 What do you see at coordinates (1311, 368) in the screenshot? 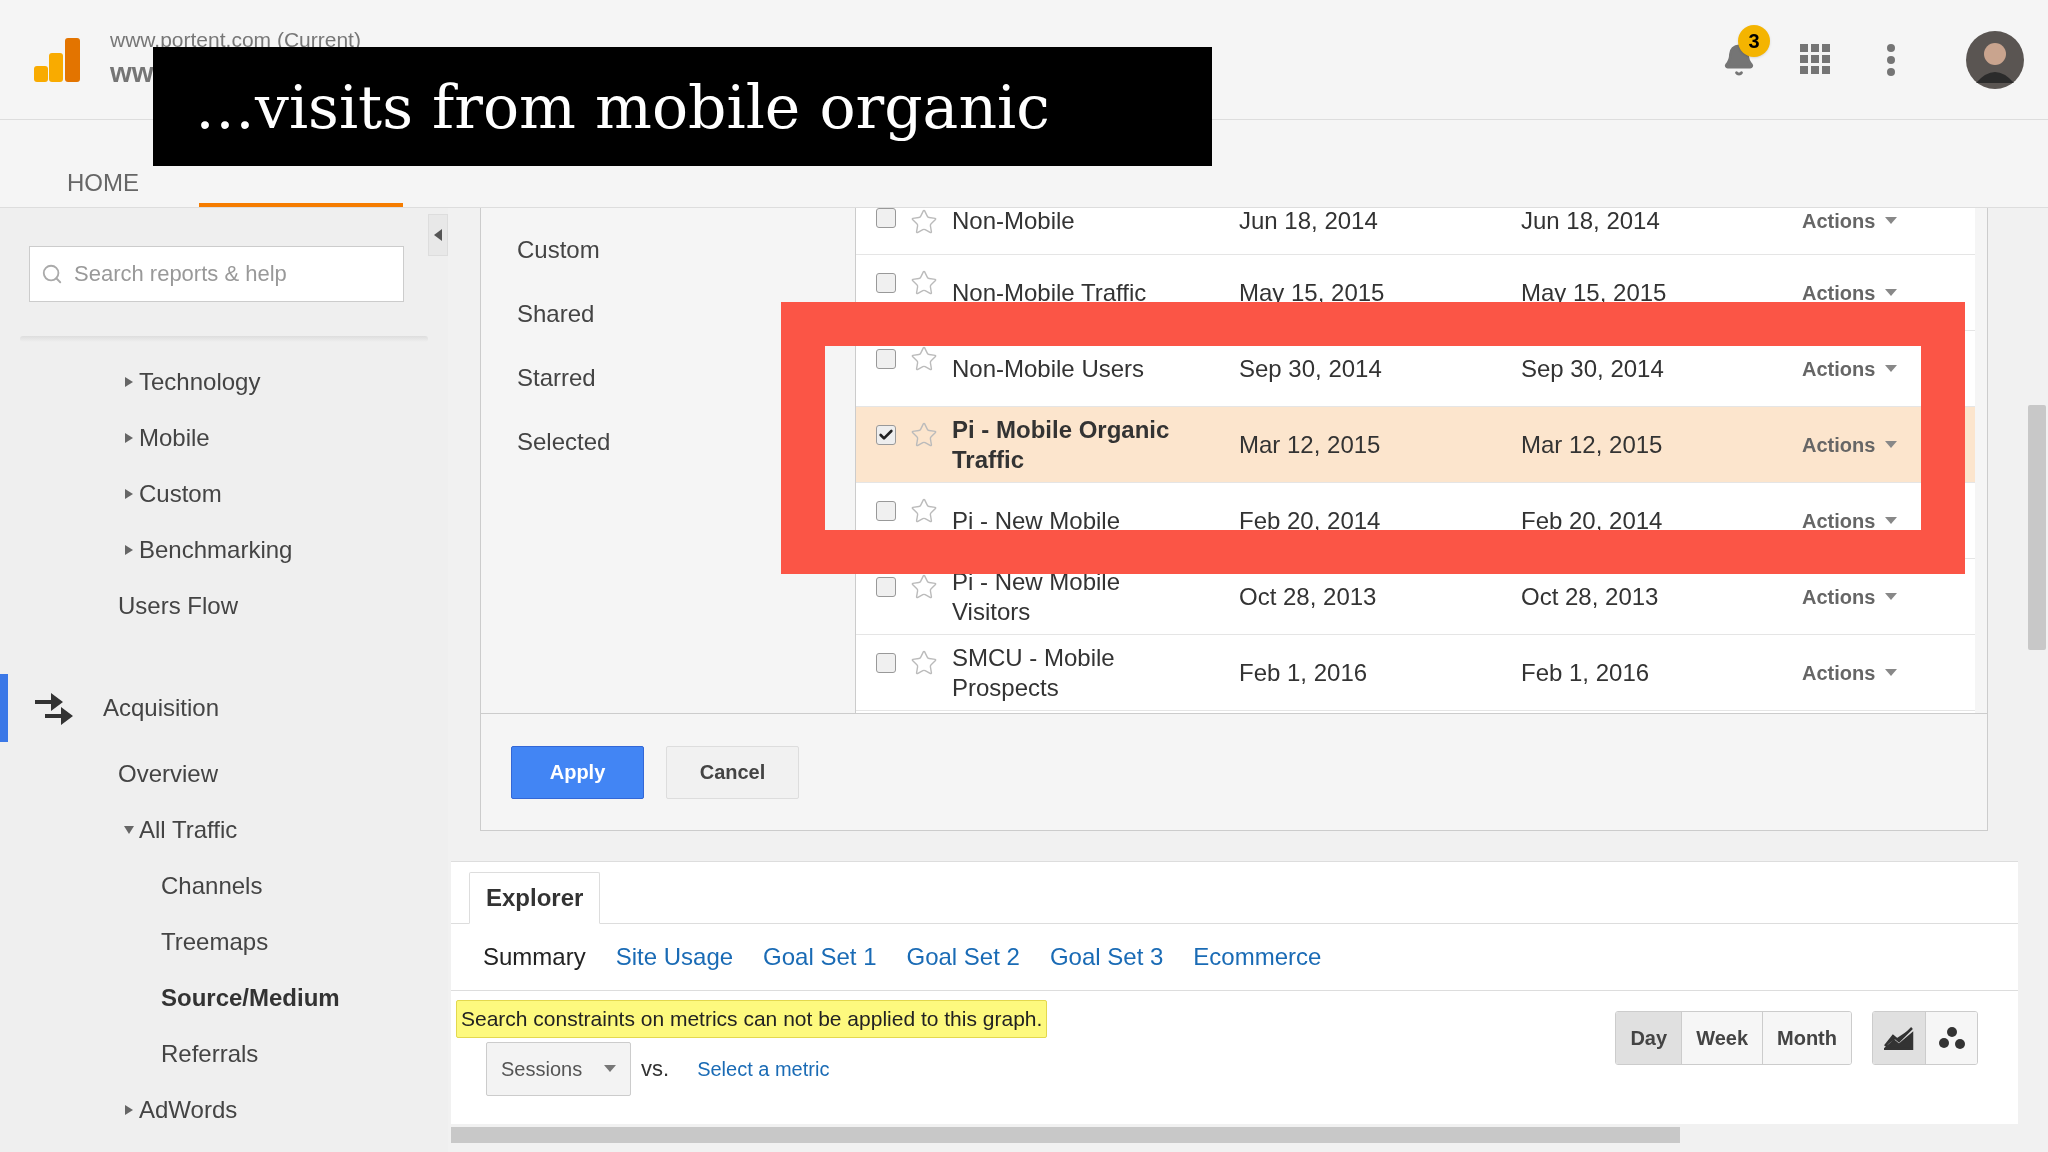
I see `created-date: Sep 30, 2014` at bounding box center [1311, 368].